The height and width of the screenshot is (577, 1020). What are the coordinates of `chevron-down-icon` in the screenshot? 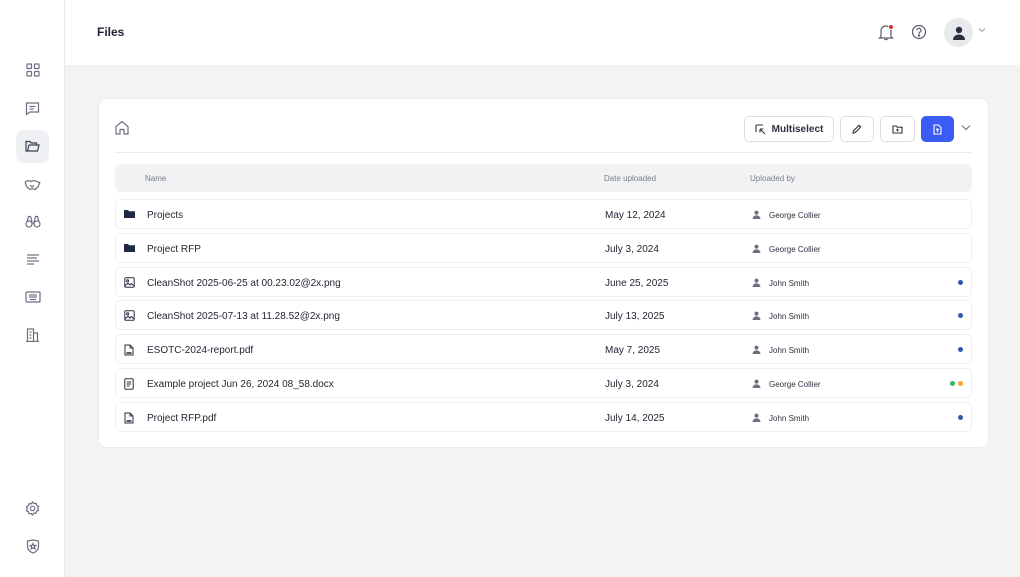 It's located at (982, 30).